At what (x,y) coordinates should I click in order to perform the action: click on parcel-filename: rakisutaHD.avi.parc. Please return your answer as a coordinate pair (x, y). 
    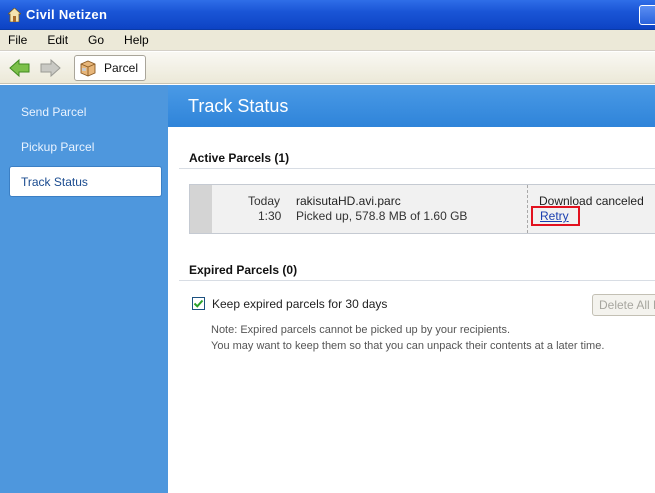
    Looking at the image, I should click on (348, 201).